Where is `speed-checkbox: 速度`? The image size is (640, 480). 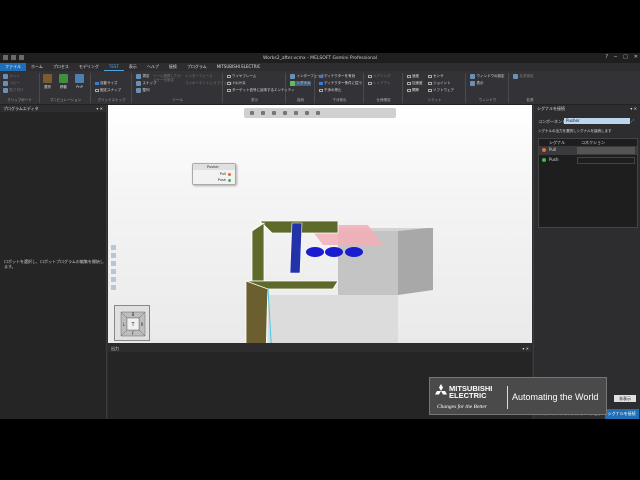 speed-checkbox: 速度 is located at coordinates (413, 76).